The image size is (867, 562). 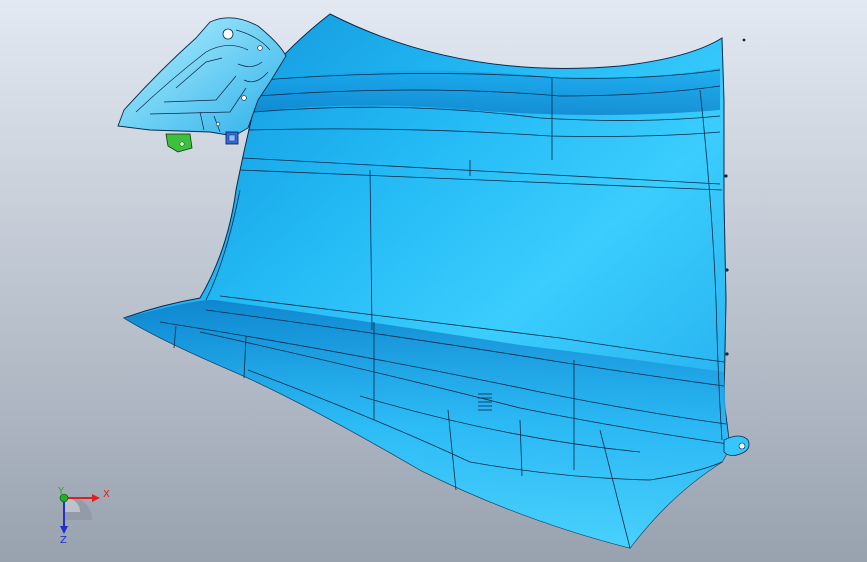 What do you see at coordinates (106, 494) in the screenshot?
I see `x-axis-label: X` at bounding box center [106, 494].